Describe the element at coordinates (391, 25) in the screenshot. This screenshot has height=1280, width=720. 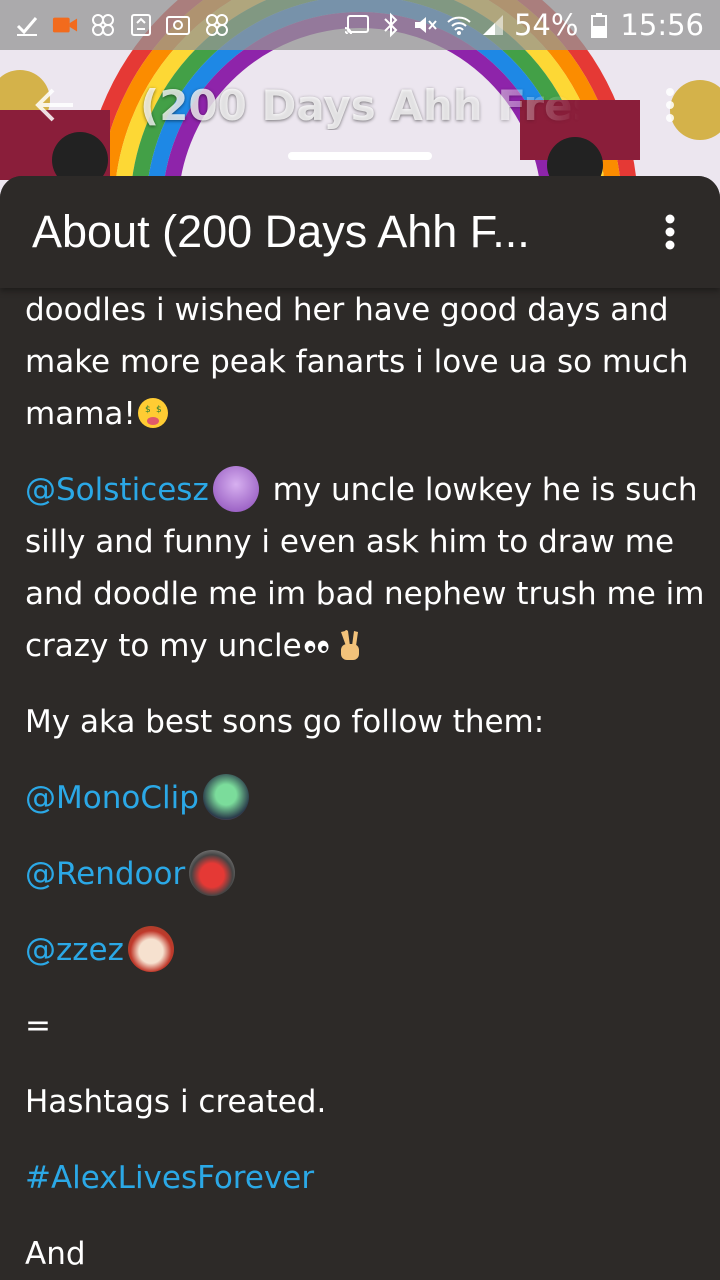
I see `bluetooth-icon` at that location.